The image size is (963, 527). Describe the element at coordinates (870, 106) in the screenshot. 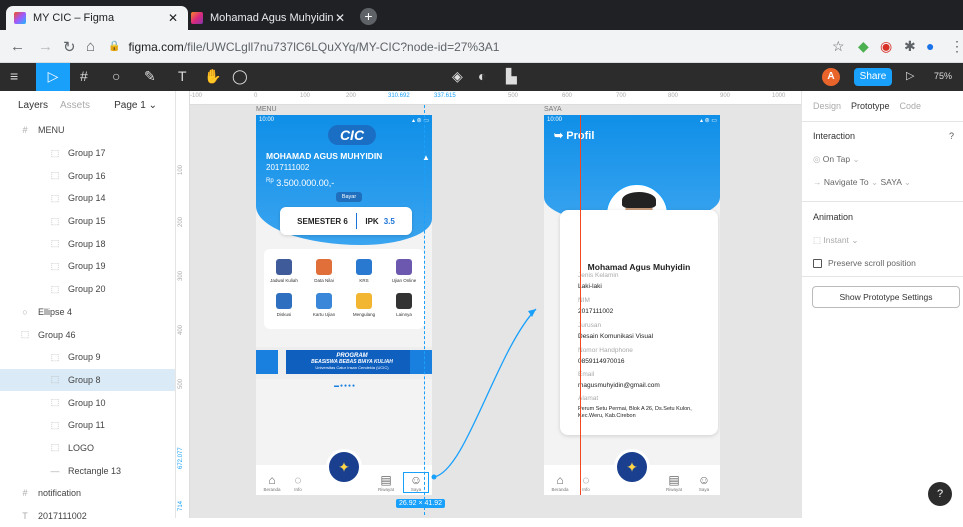

I see `tab-prototype: Prototype` at that location.